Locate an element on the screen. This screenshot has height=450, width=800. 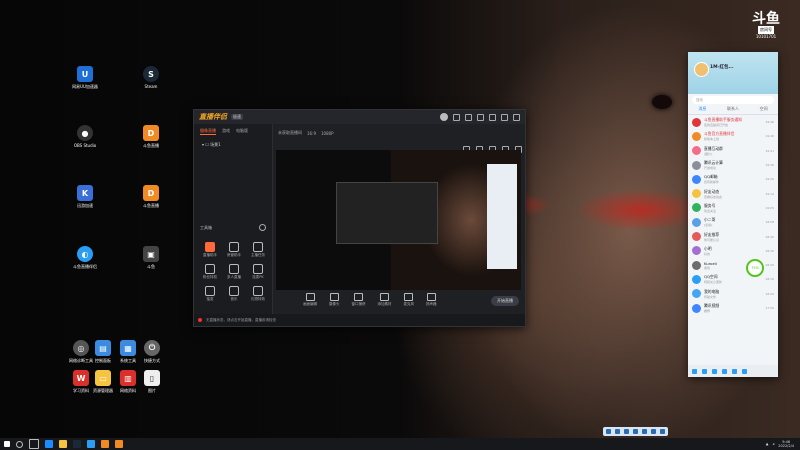
chat-list-item: 斗鱼直播助手服务通知 您的直播间已开启 19:46 is located at coordinates (733, 122).